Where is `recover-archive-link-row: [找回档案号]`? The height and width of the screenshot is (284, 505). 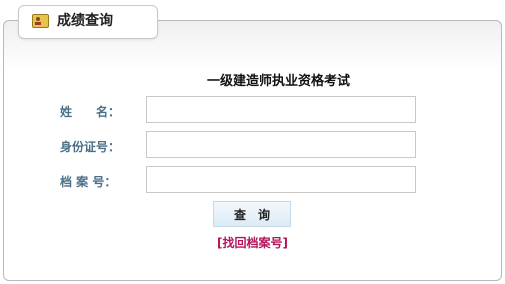
recover-archive-link-row: [找回档案号] is located at coordinates (252, 242).